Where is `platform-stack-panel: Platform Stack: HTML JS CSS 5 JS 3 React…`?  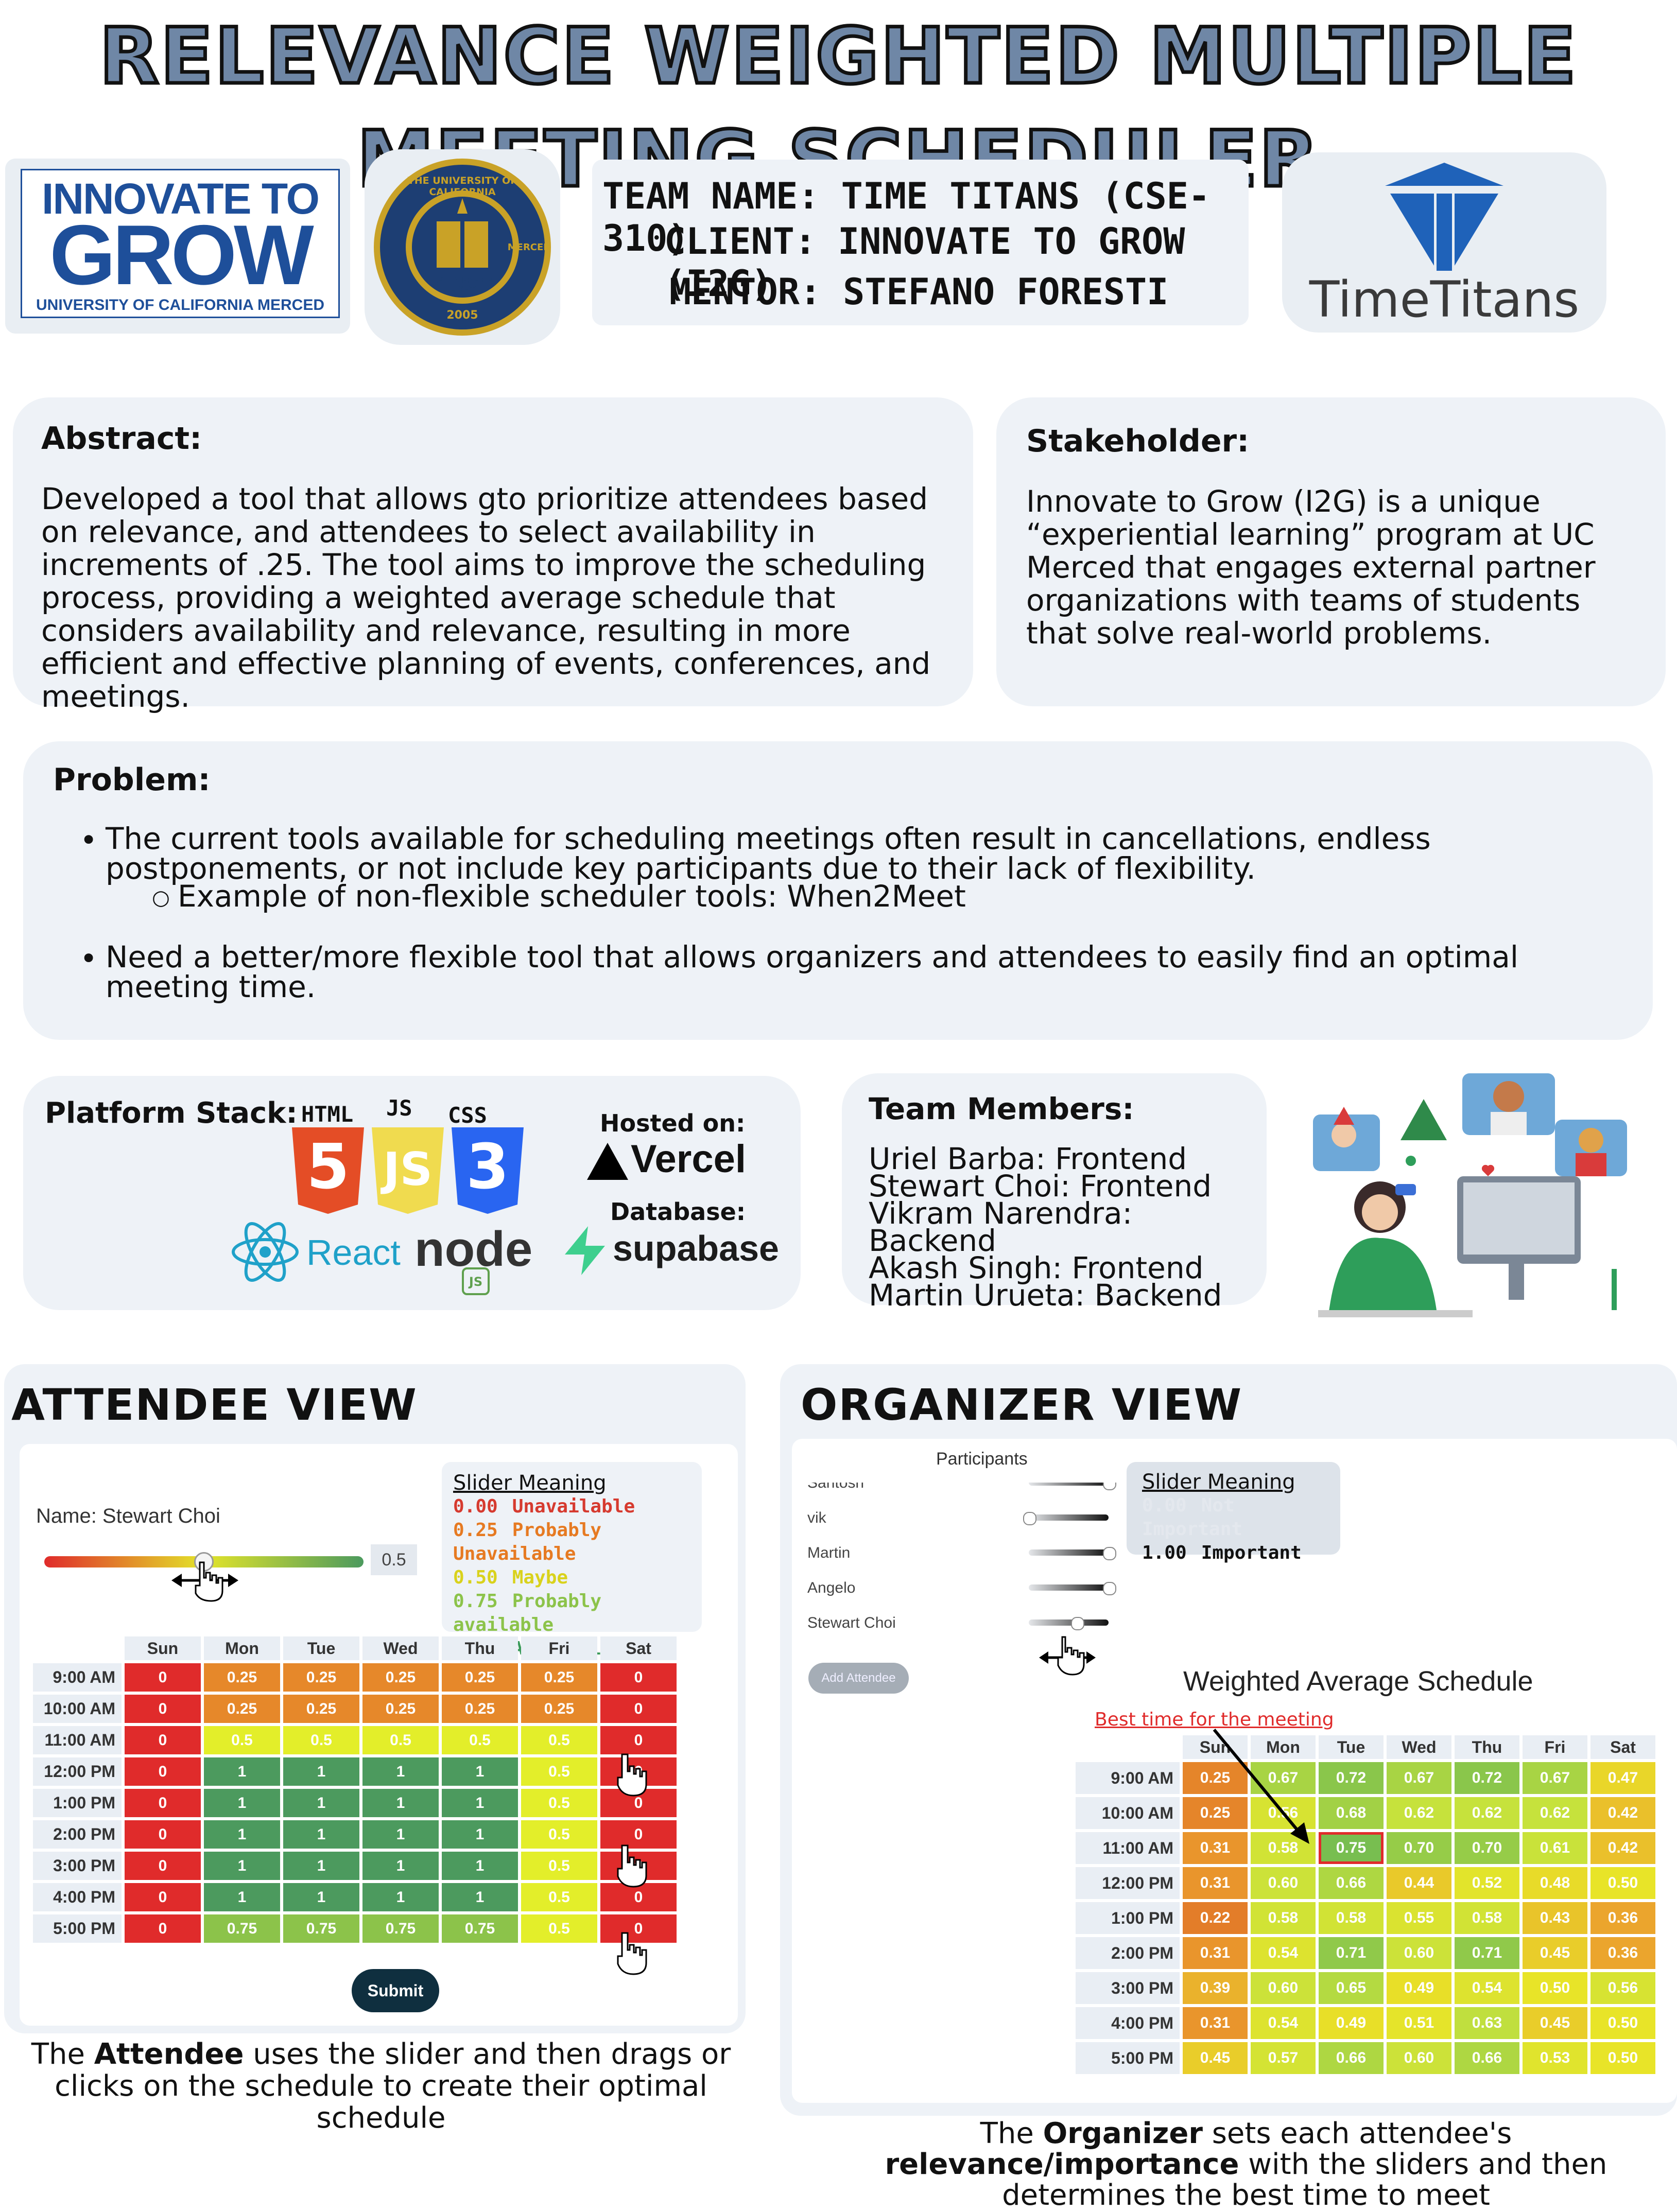 platform-stack-panel: Platform Stack: HTML JS CSS 5 JS 3 React… is located at coordinates (412, 1193).